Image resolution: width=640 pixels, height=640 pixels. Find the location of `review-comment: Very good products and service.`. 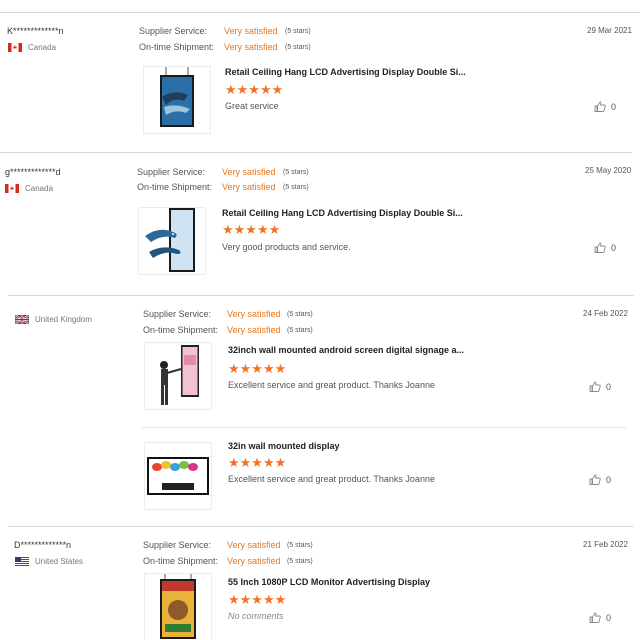

review-comment: Very good products and service. is located at coordinates (286, 247).